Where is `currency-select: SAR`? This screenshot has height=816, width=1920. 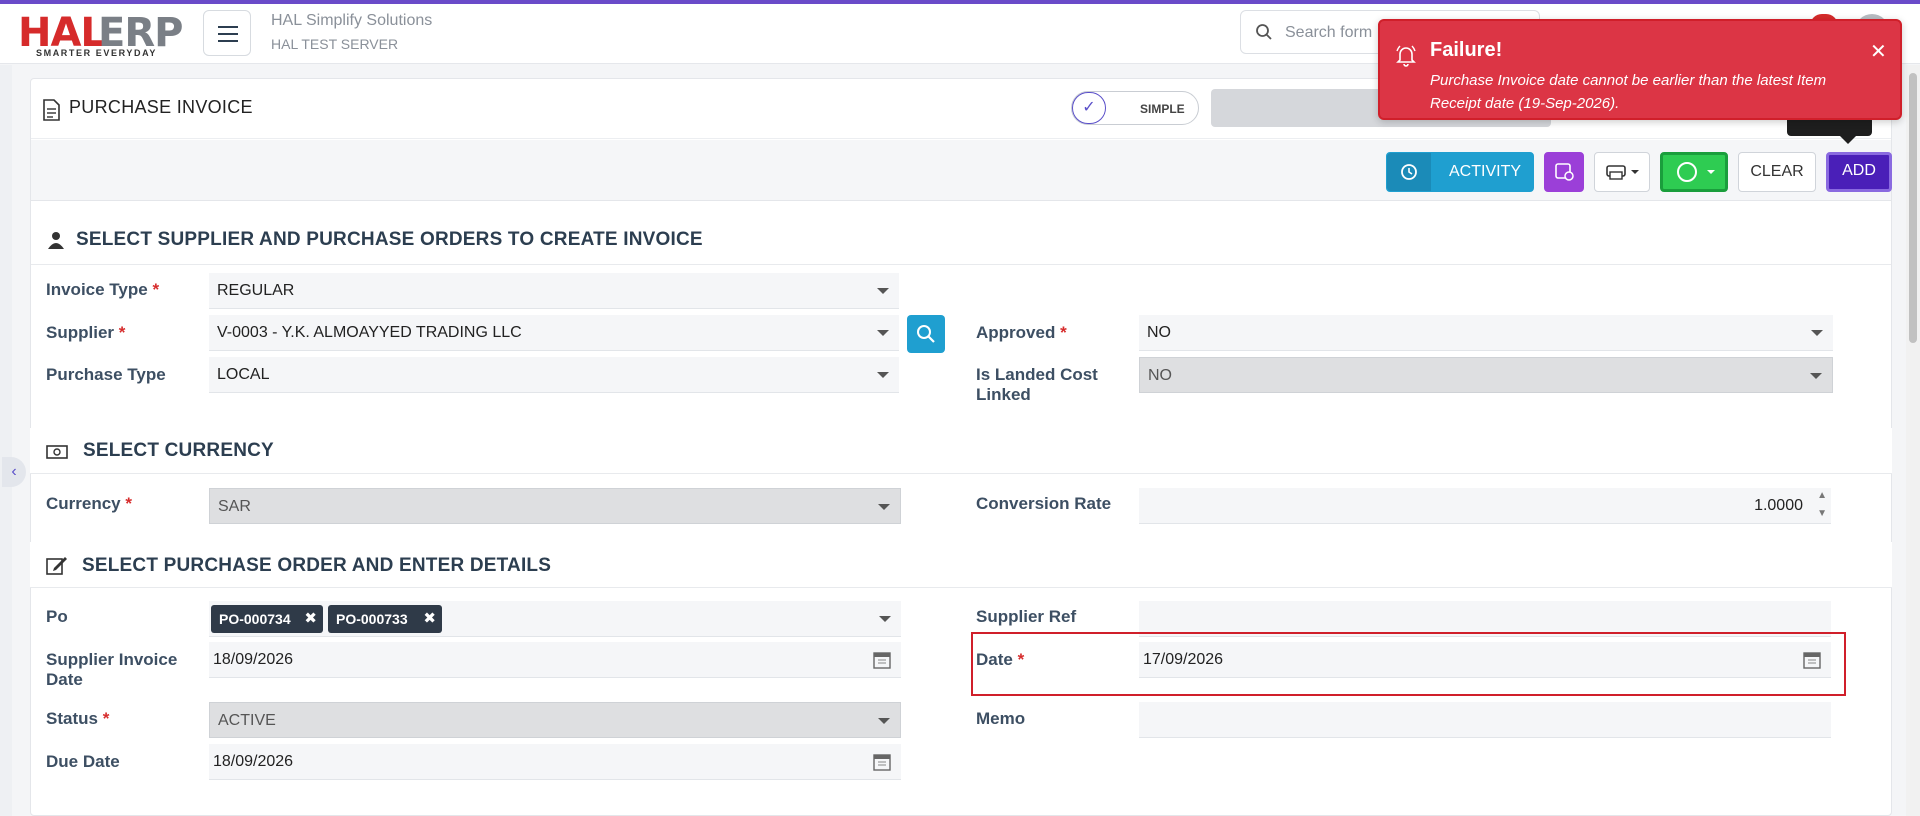 currency-select: SAR is located at coordinates (555, 506).